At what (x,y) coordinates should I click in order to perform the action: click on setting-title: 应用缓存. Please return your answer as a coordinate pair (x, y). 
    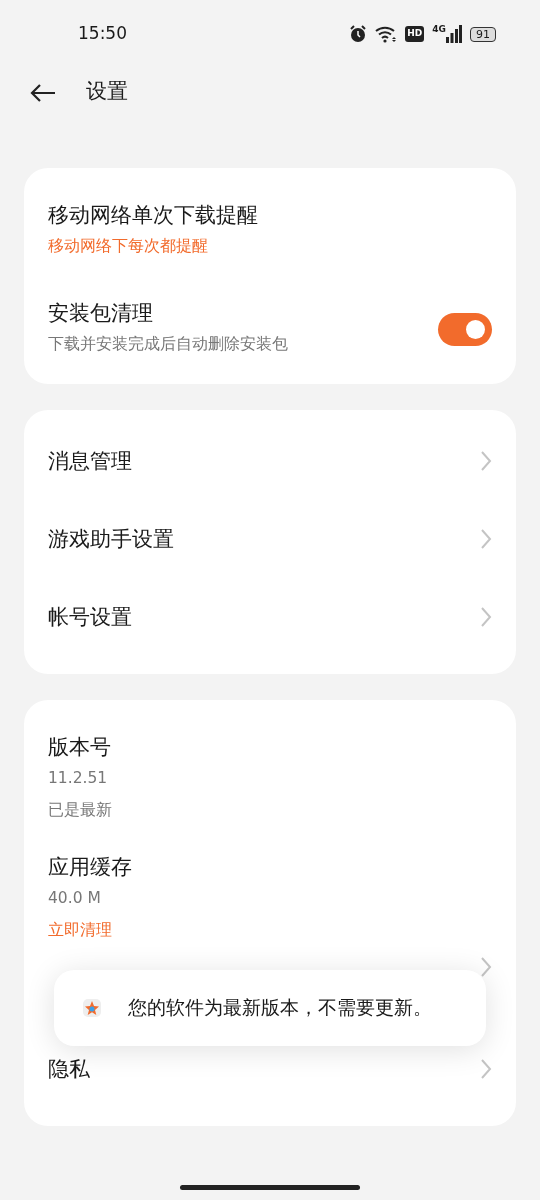
    Looking at the image, I should click on (90, 867).